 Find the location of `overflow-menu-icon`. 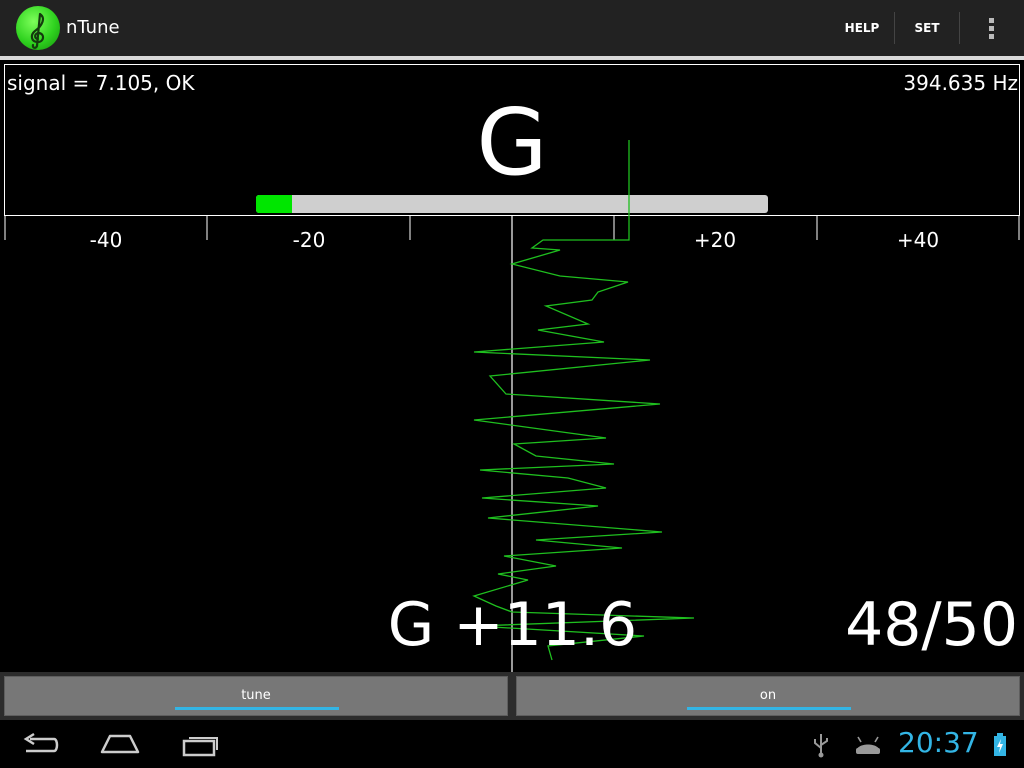

overflow-menu-icon is located at coordinates (992, 28).